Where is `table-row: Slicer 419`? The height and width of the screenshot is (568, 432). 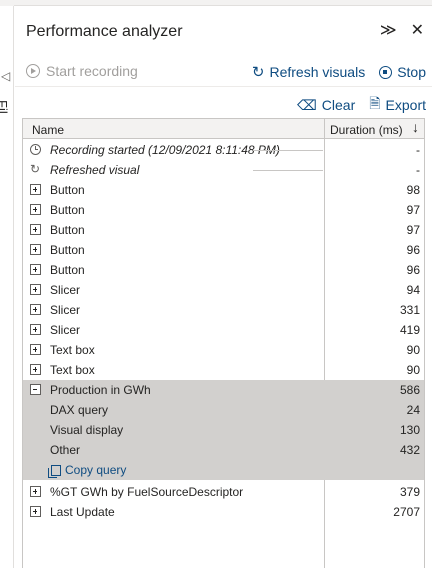 table-row: Slicer 419 is located at coordinates (223, 330).